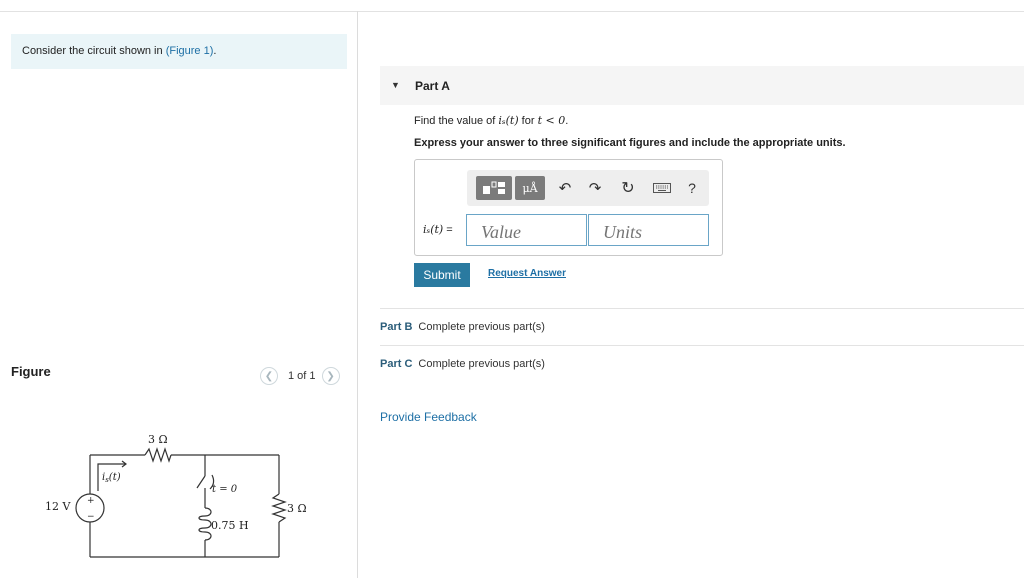 The image size is (1024, 578). What do you see at coordinates (201, 482) in the screenshot?
I see `switch-blade` at bounding box center [201, 482].